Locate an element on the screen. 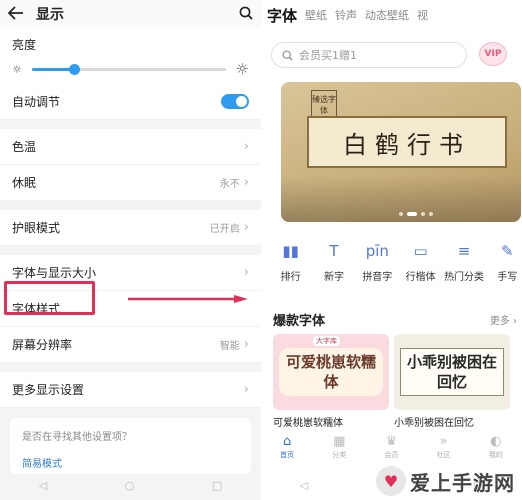 Image resolution: width=522 pixels, height=500 pixels. font-card-1: 大字库 可爱桃崽软糯体 is located at coordinates (331, 372).